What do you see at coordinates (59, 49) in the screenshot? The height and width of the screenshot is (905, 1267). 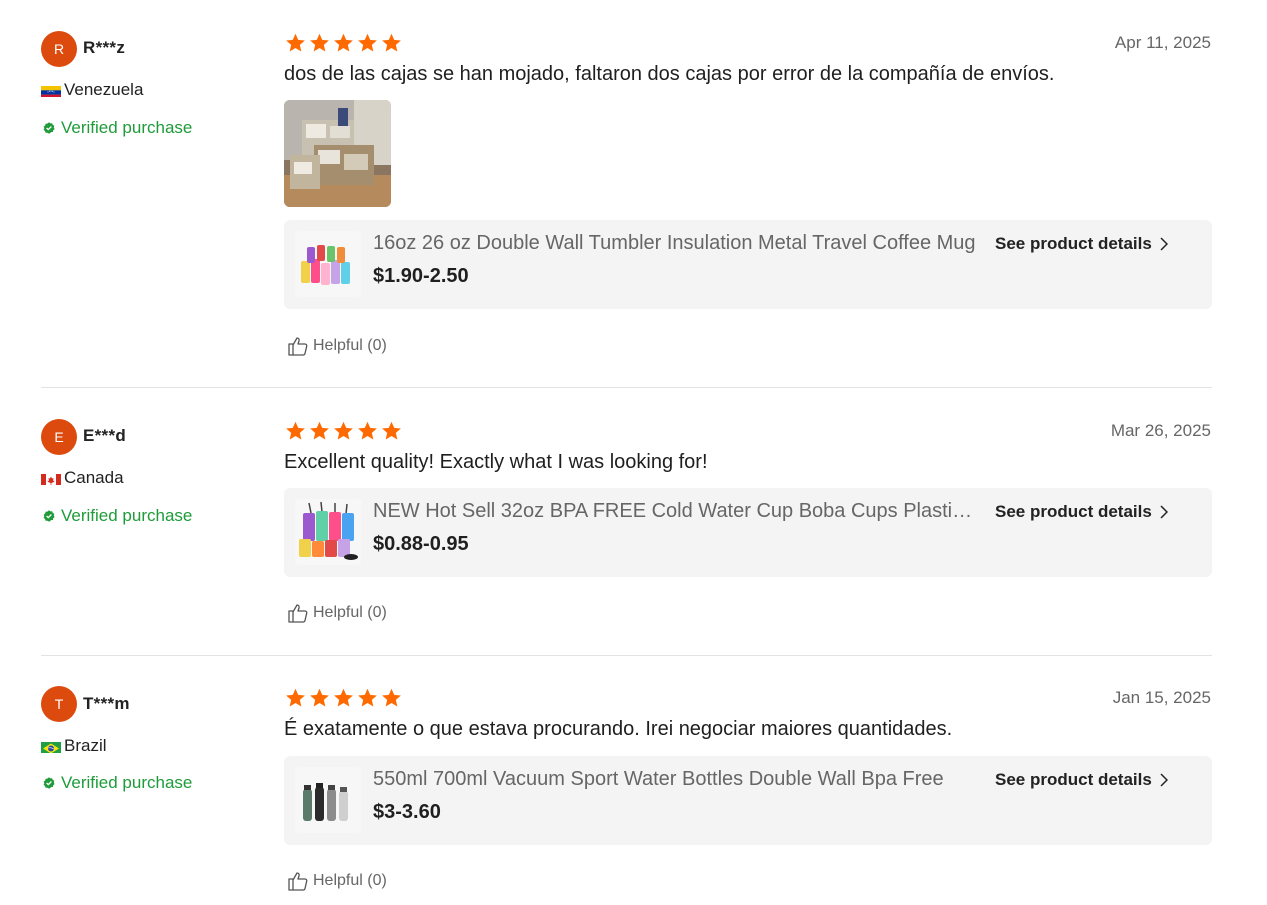 I see `avatar: R` at bounding box center [59, 49].